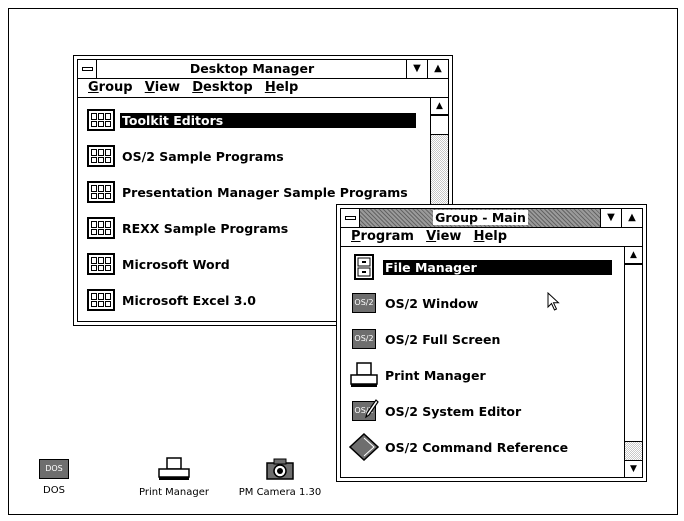  Describe the element at coordinates (633, 468) in the screenshot. I see `scroll-down-arrow: ▼` at that location.